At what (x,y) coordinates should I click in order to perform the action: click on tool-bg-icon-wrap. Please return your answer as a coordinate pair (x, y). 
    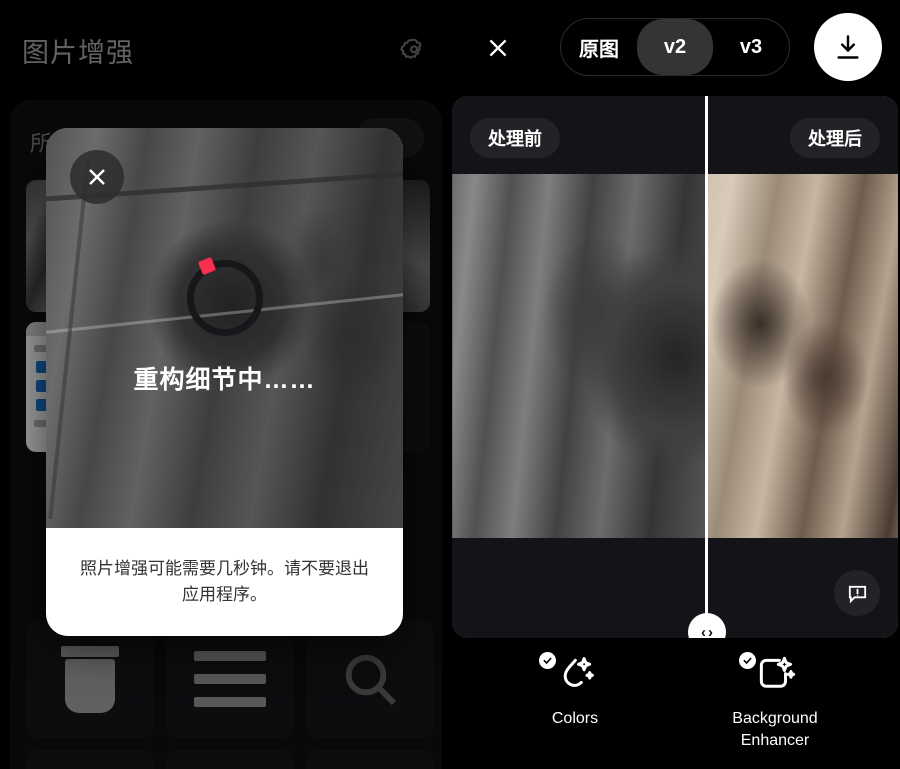
    Looking at the image, I should click on (775, 674).